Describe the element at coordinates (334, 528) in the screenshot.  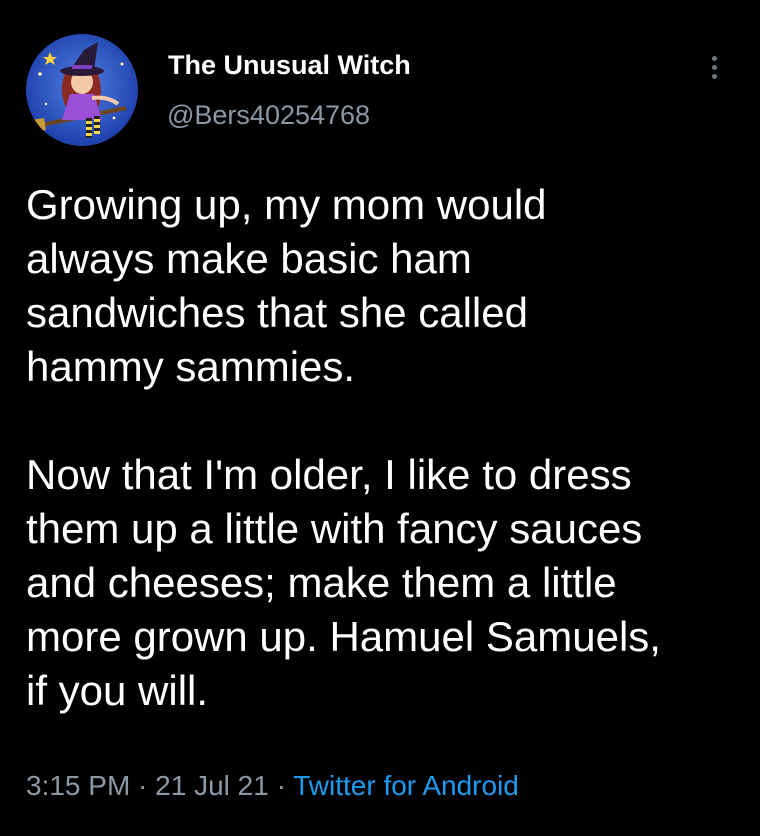
I see `tweet-line: them up a little with fancy sauces` at that location.